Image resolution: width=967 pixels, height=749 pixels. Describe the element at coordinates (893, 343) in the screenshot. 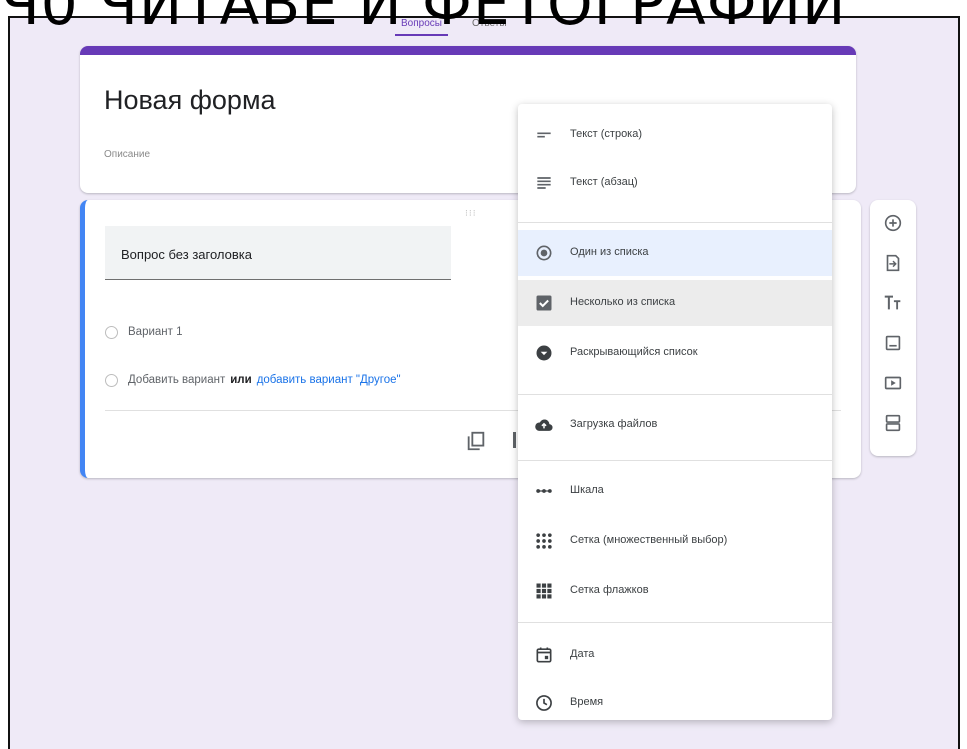

I see `image-icon` at that location.